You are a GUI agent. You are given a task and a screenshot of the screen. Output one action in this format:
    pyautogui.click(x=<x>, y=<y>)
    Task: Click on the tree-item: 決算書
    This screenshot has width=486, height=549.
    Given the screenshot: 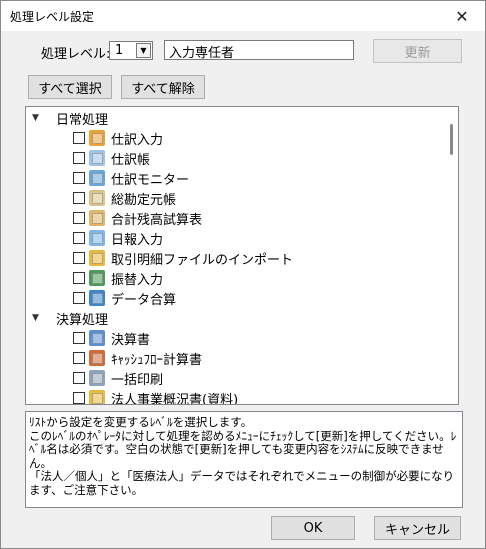 What is the action you would take?
    pyautogui.click(x=111, y=338)
    